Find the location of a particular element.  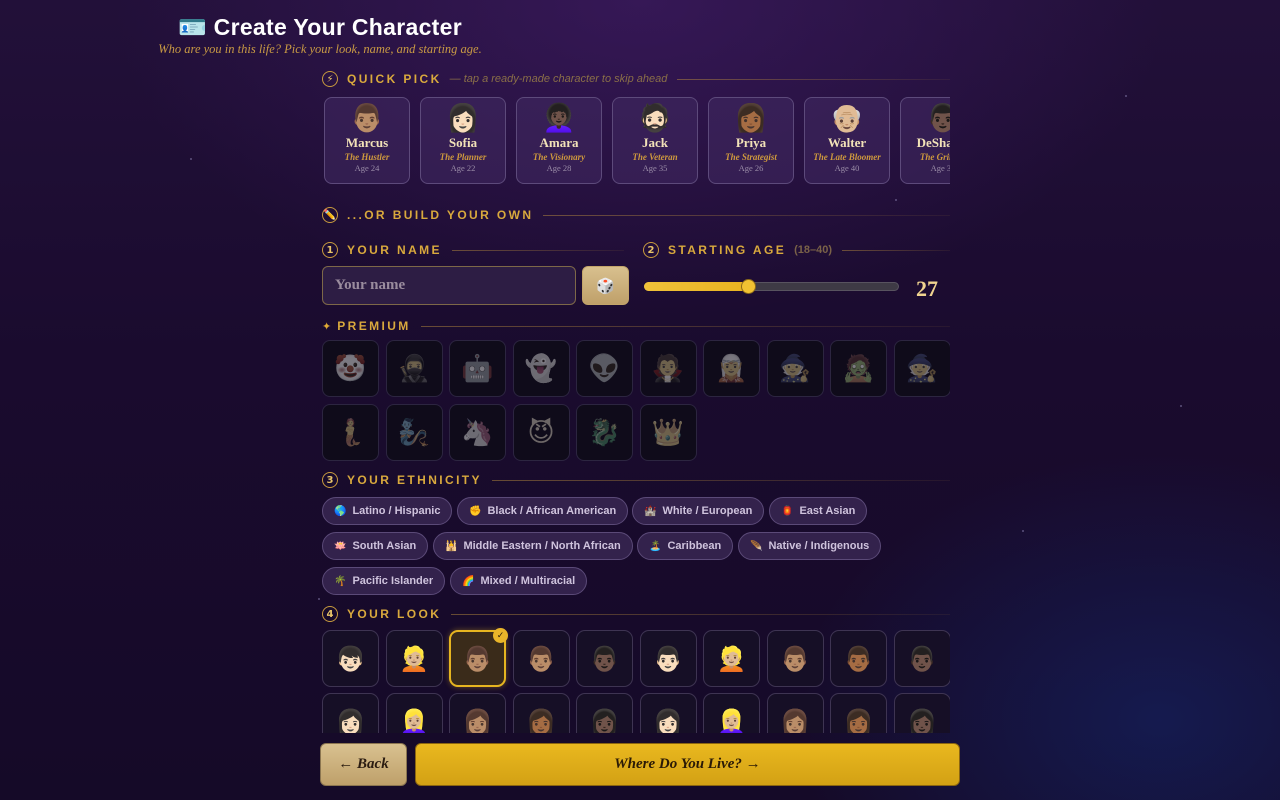

rainbow-icon: 🌈 is located at coordinates (468, 581).